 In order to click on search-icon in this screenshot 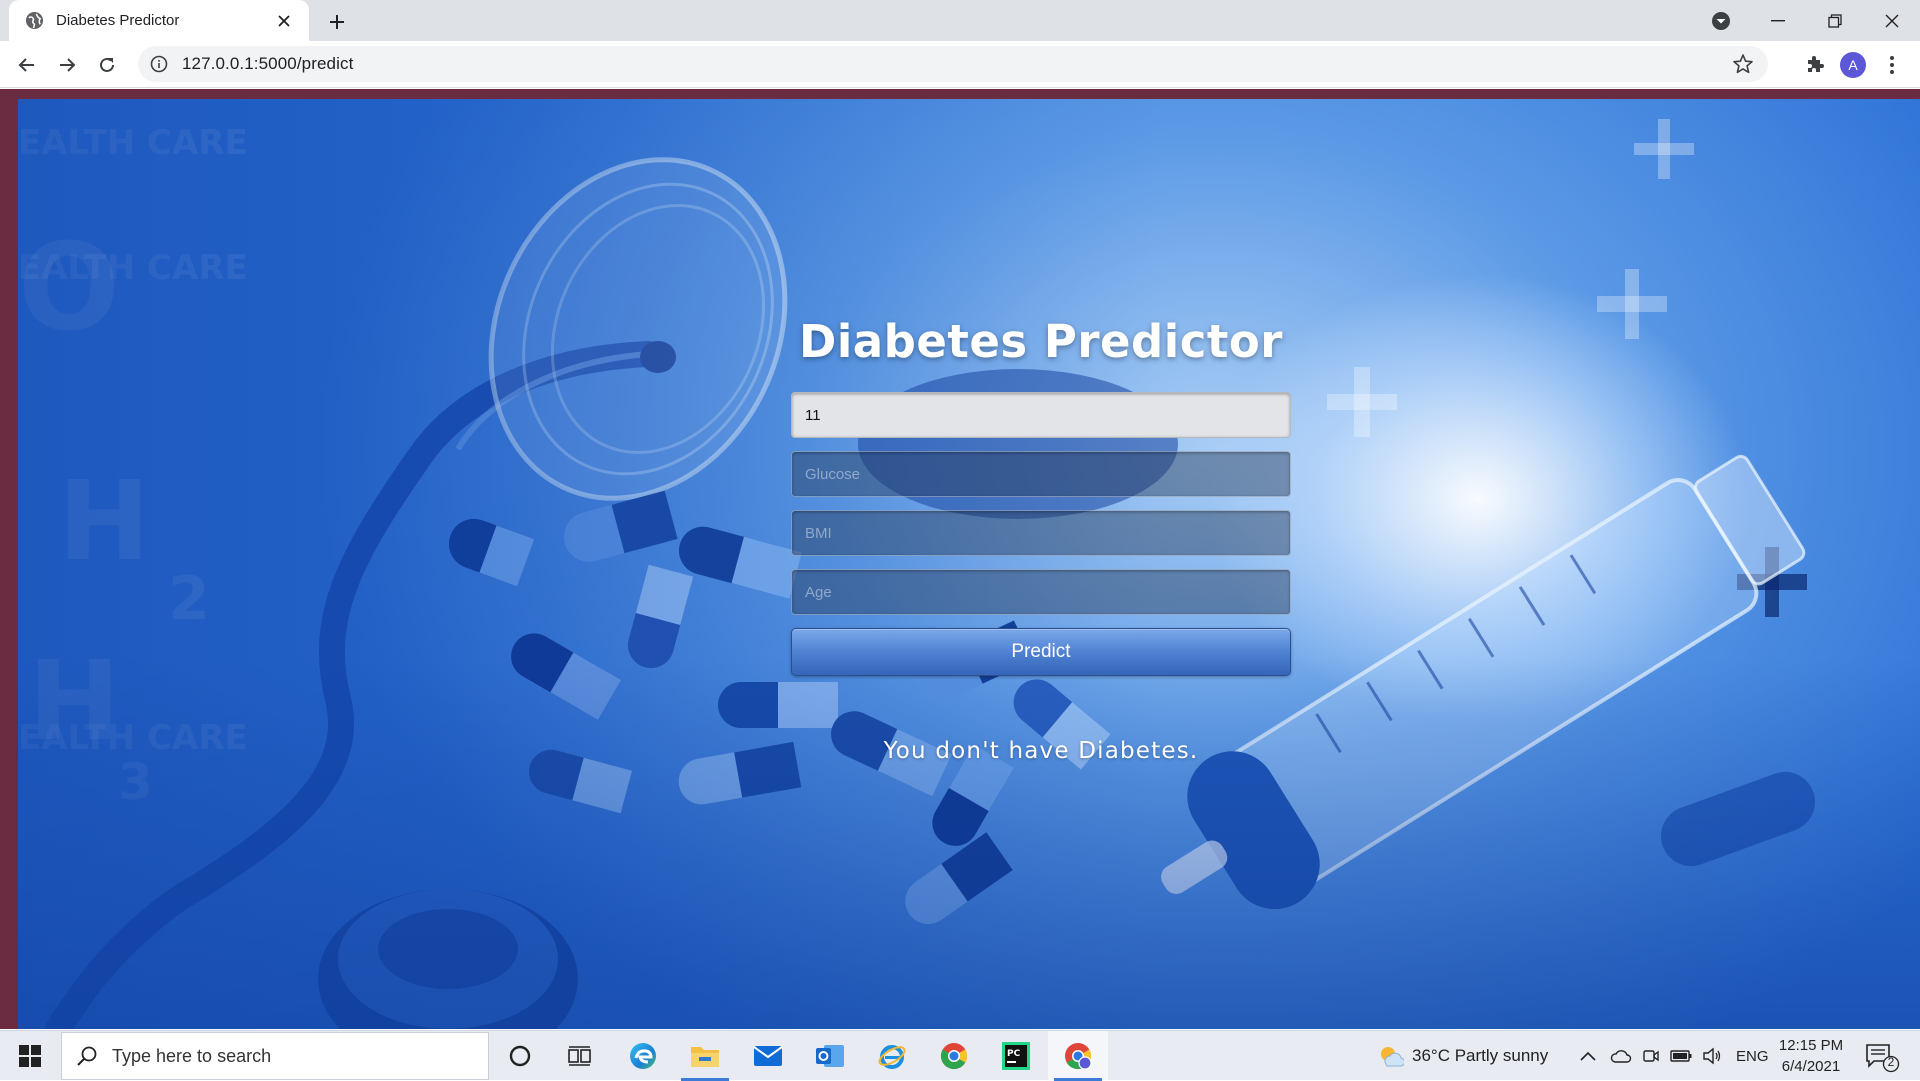, I will do `click(87, 1056)`.